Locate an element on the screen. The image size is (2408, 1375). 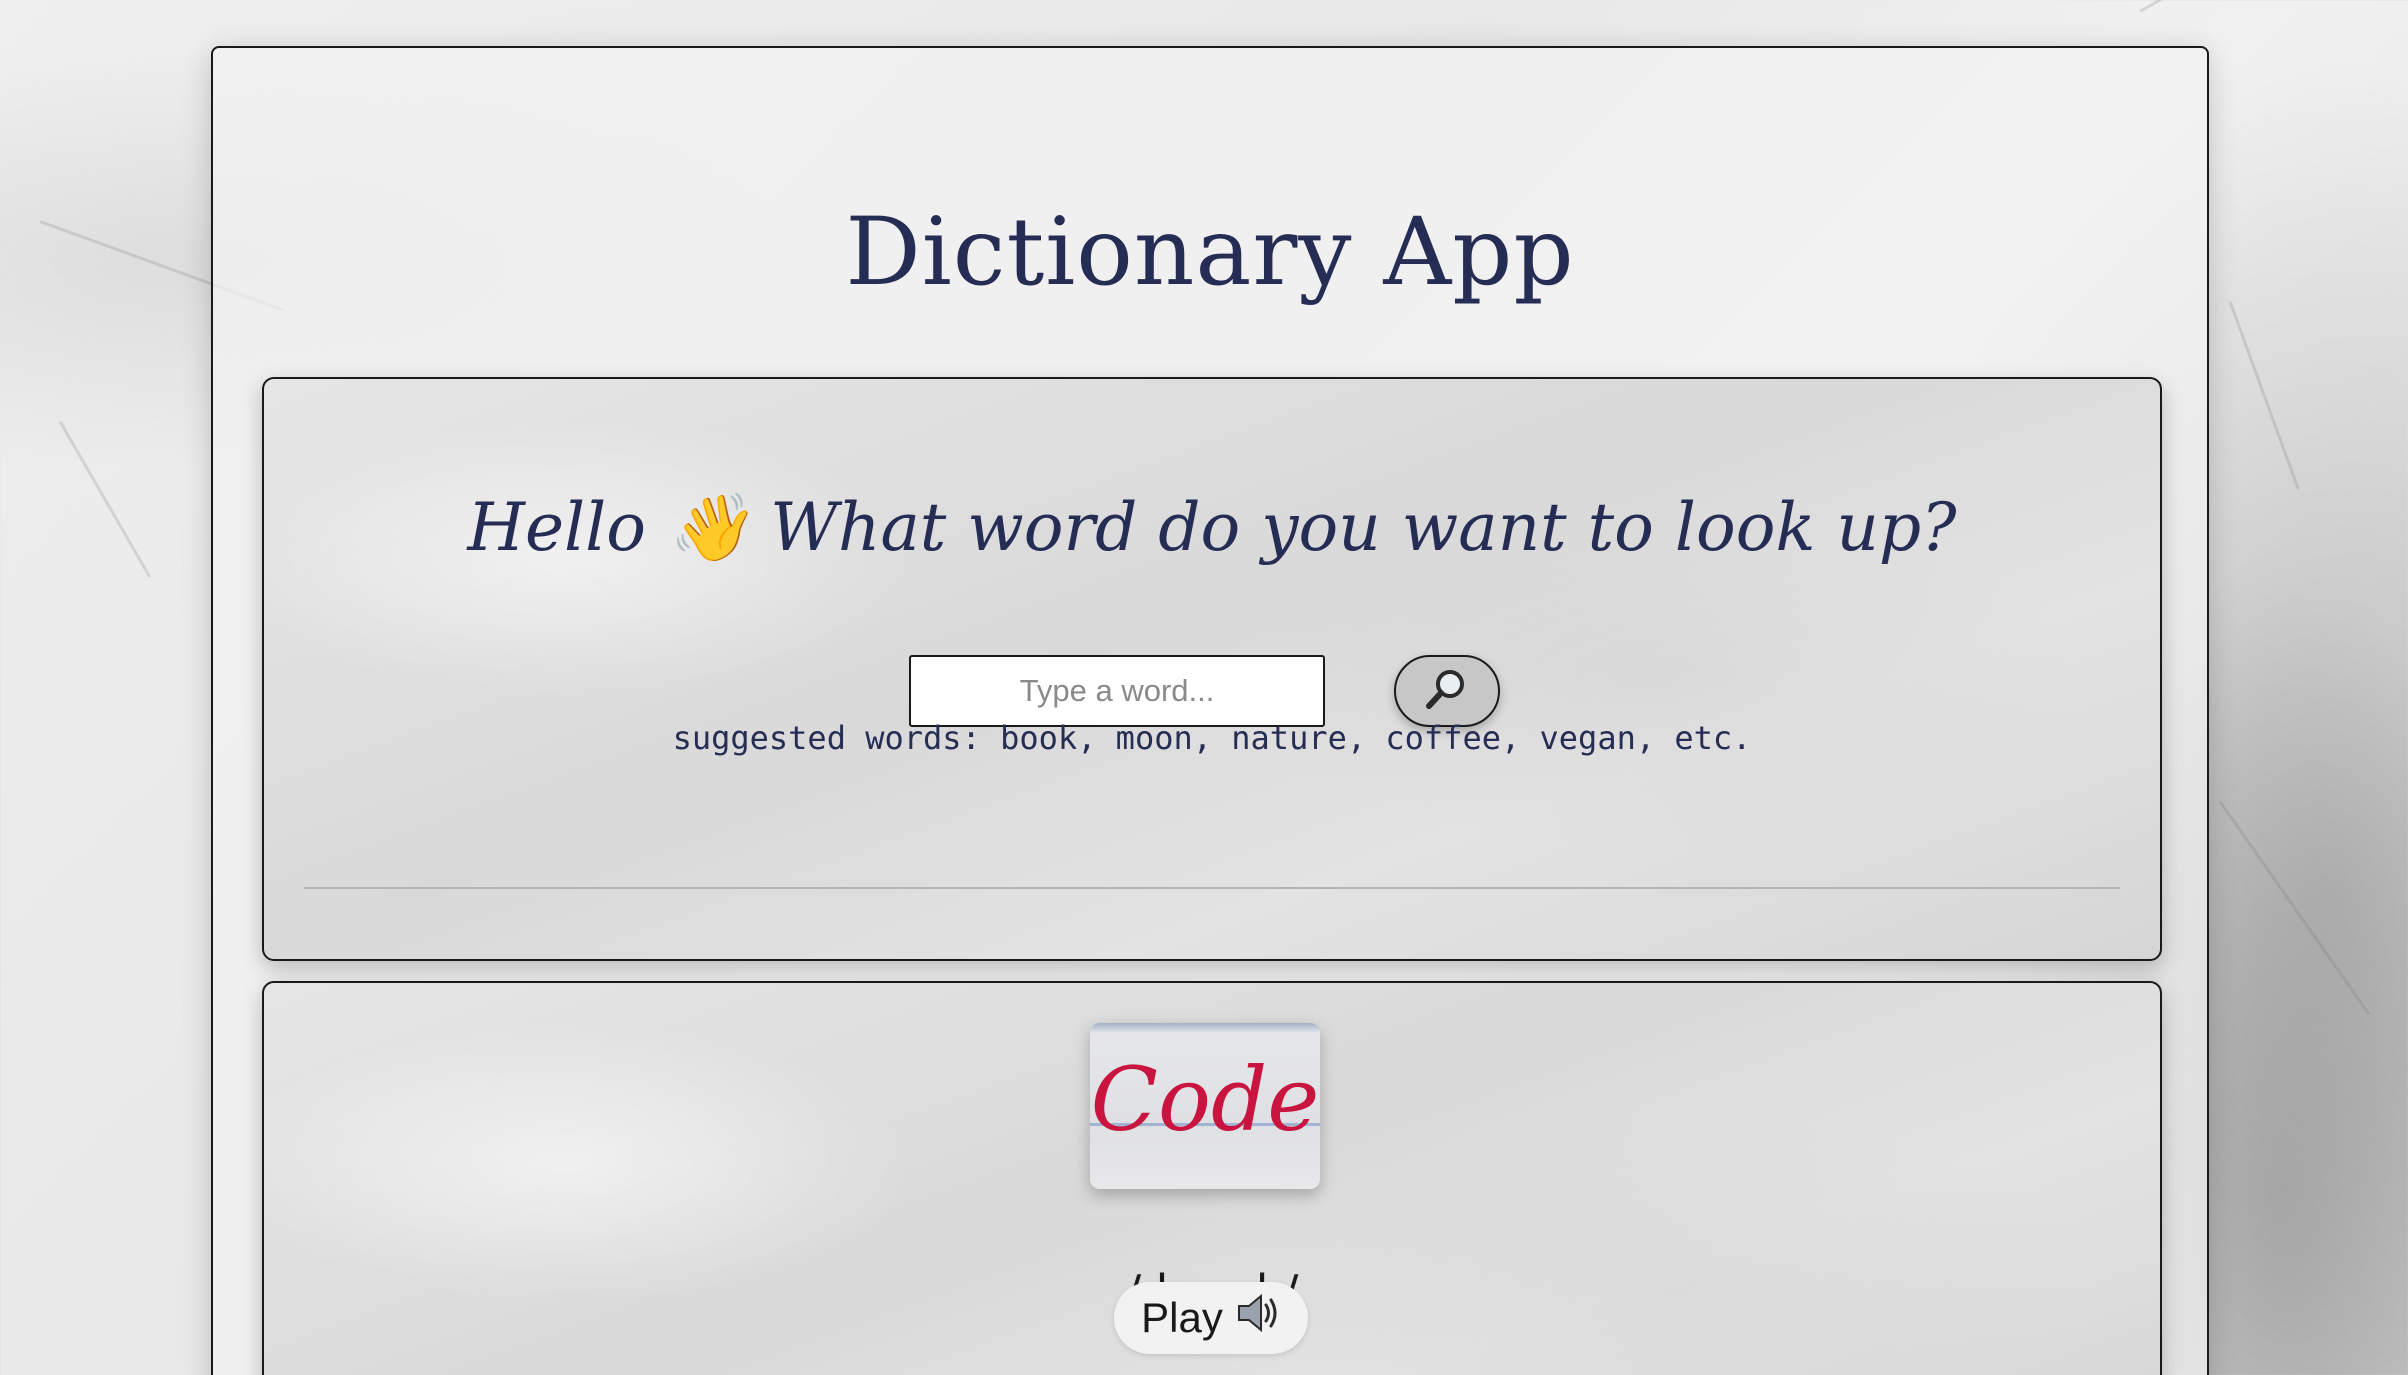
play-audio-button: Play is located at coordinates (1211, 1318).